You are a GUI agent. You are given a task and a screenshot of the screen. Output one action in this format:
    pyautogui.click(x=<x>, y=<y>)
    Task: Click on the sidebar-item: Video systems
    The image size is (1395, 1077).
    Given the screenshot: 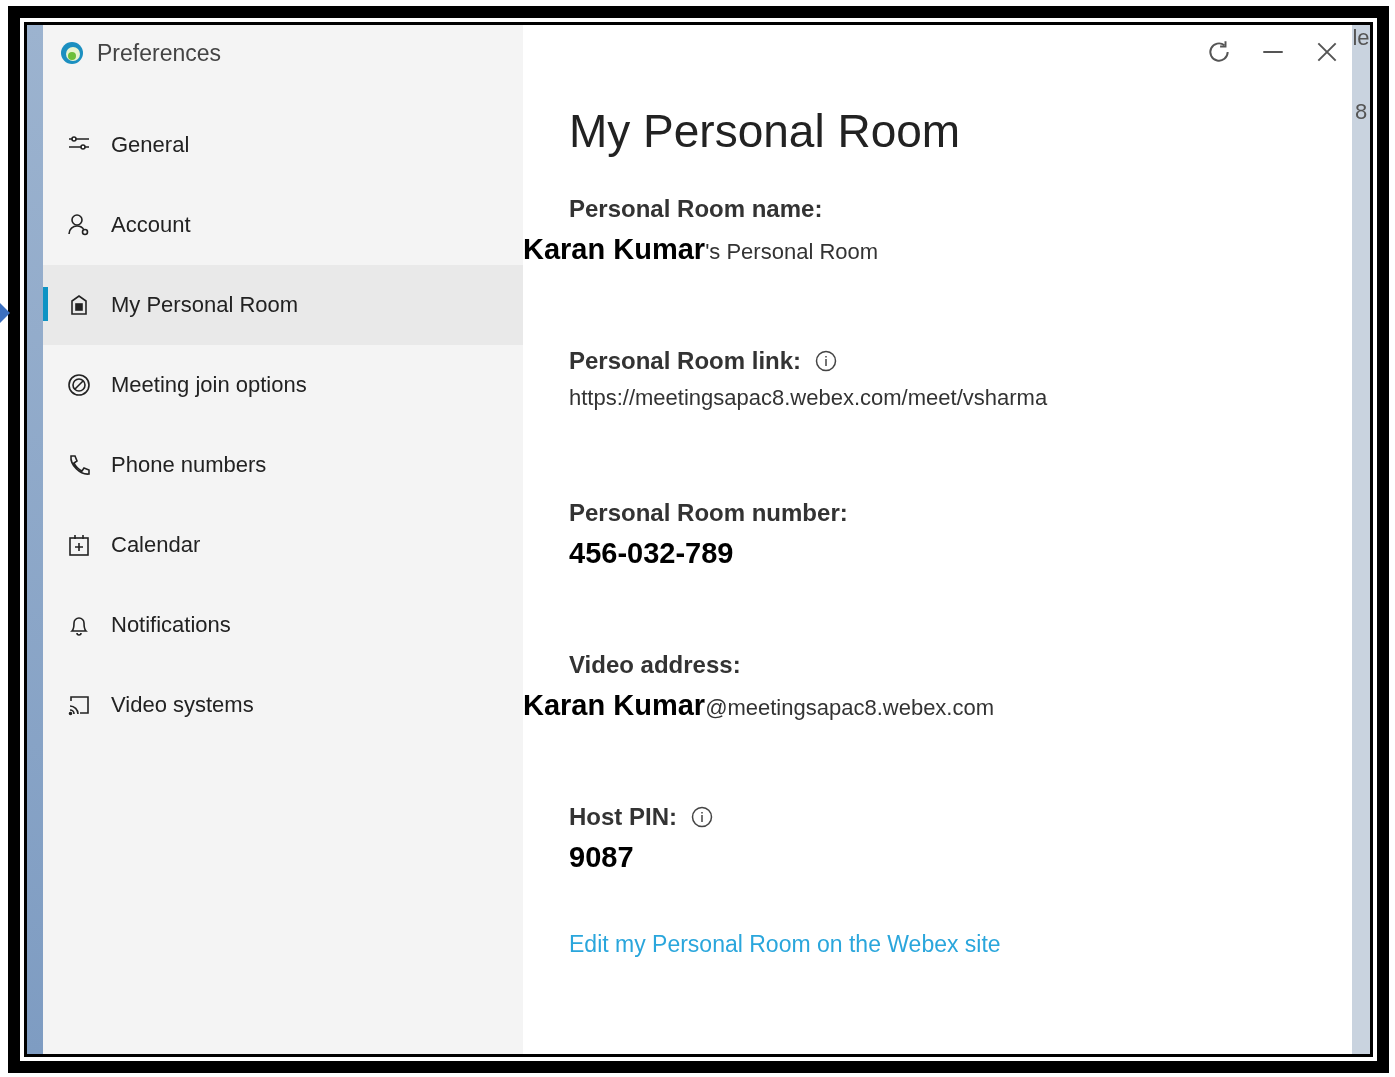 What is the action you would take?
    pyautogui.click(x=283, y=705)
    